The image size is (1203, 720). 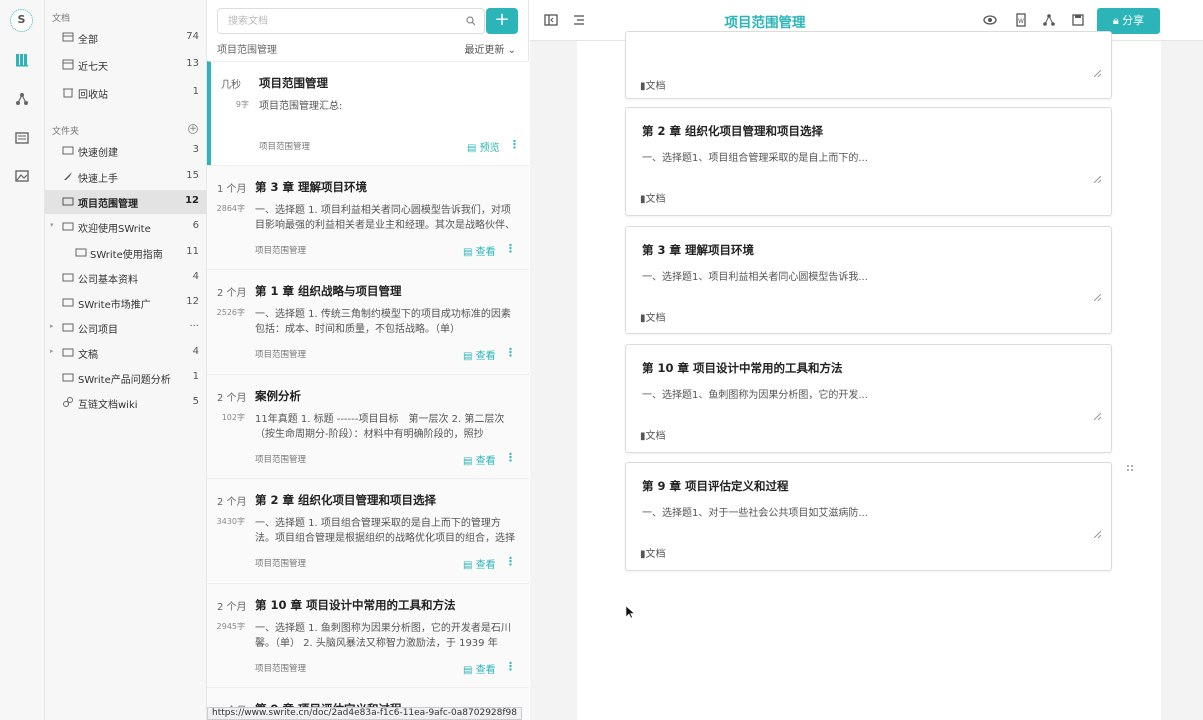 I want to click on sidebar-item-count: 6, so click(x=195, y=225).